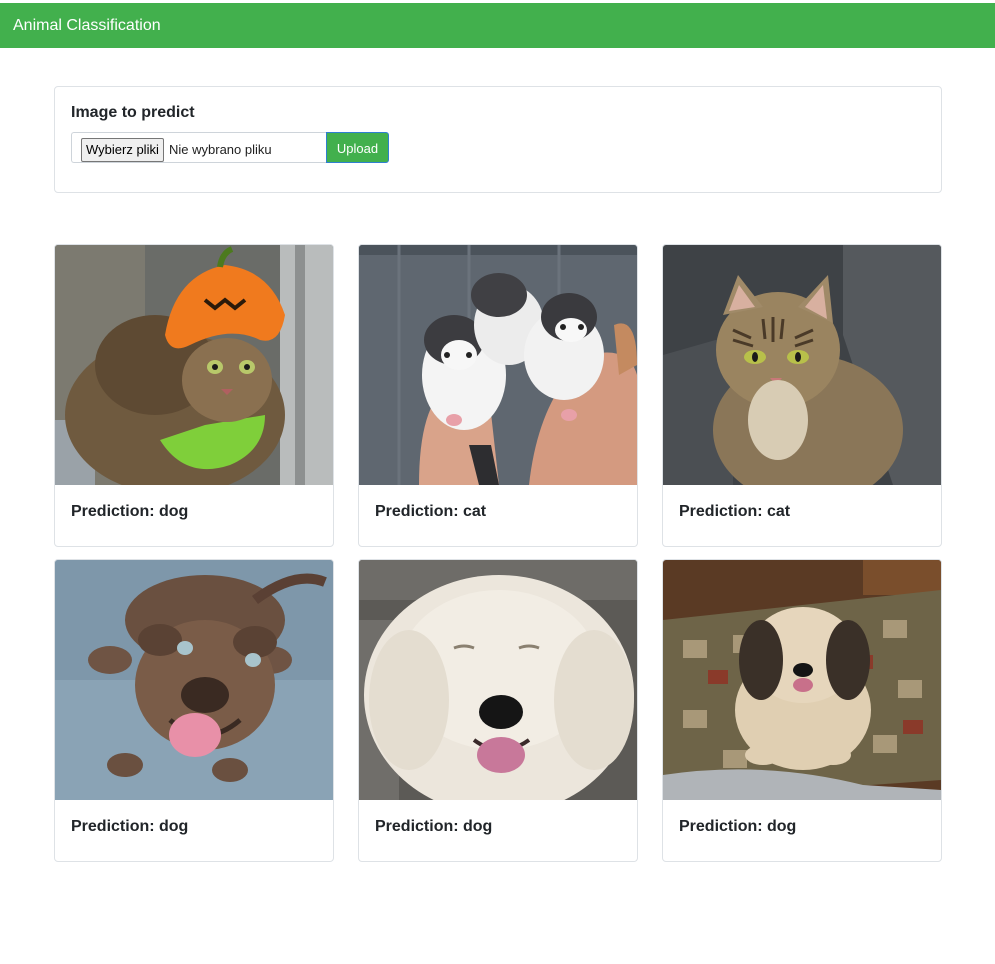 This screenshot has height=964, width=995. Describe the element at coordinates (802, 680) in the screenshot. I see `small-shaggy-dog-on-rug-image` at that location.